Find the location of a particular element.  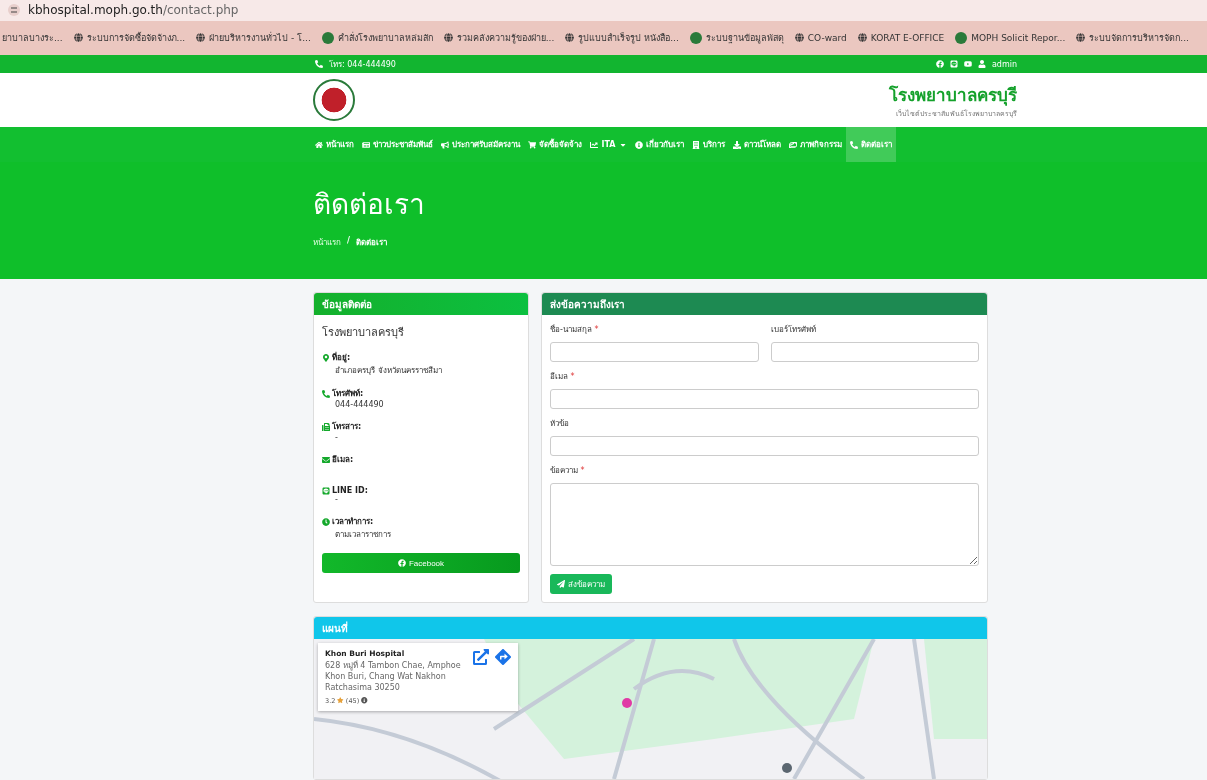

breadcrumb-link: หน้าแรก is located at coordinates (327, 242).